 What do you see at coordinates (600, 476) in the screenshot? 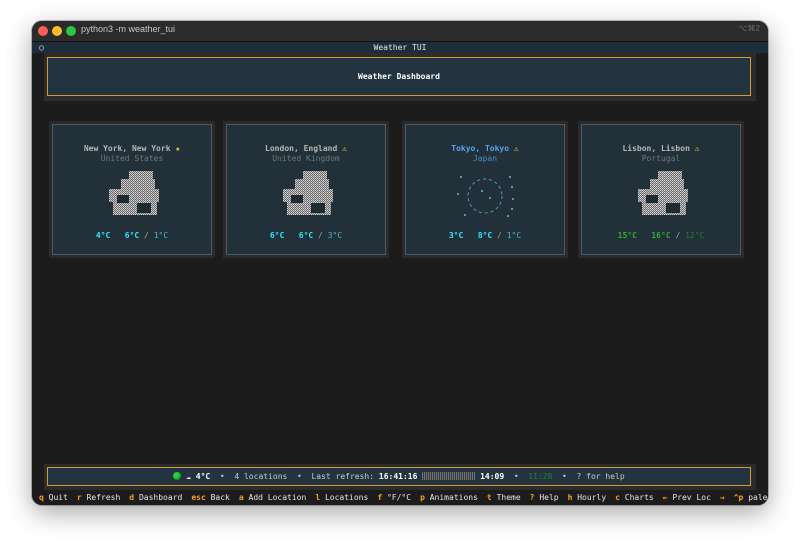
I see `status-help-hint: ? for help` at bounding box center [600, 476].